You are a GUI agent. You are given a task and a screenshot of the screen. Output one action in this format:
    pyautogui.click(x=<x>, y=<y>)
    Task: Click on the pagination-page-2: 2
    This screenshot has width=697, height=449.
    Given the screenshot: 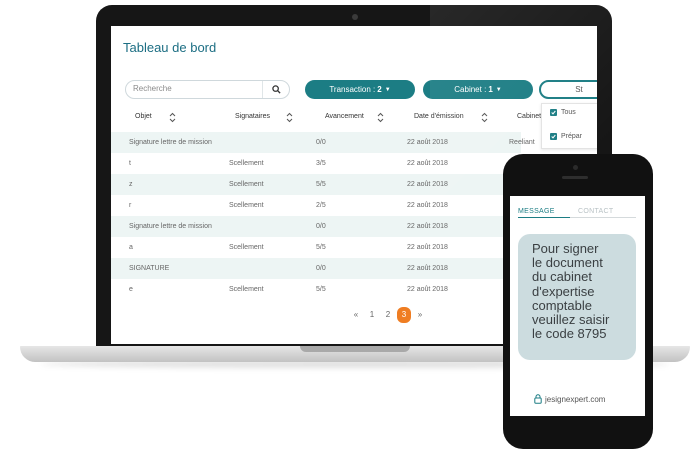 What is the action you would take?
    pyautogui.click(x=388, y=315)
    